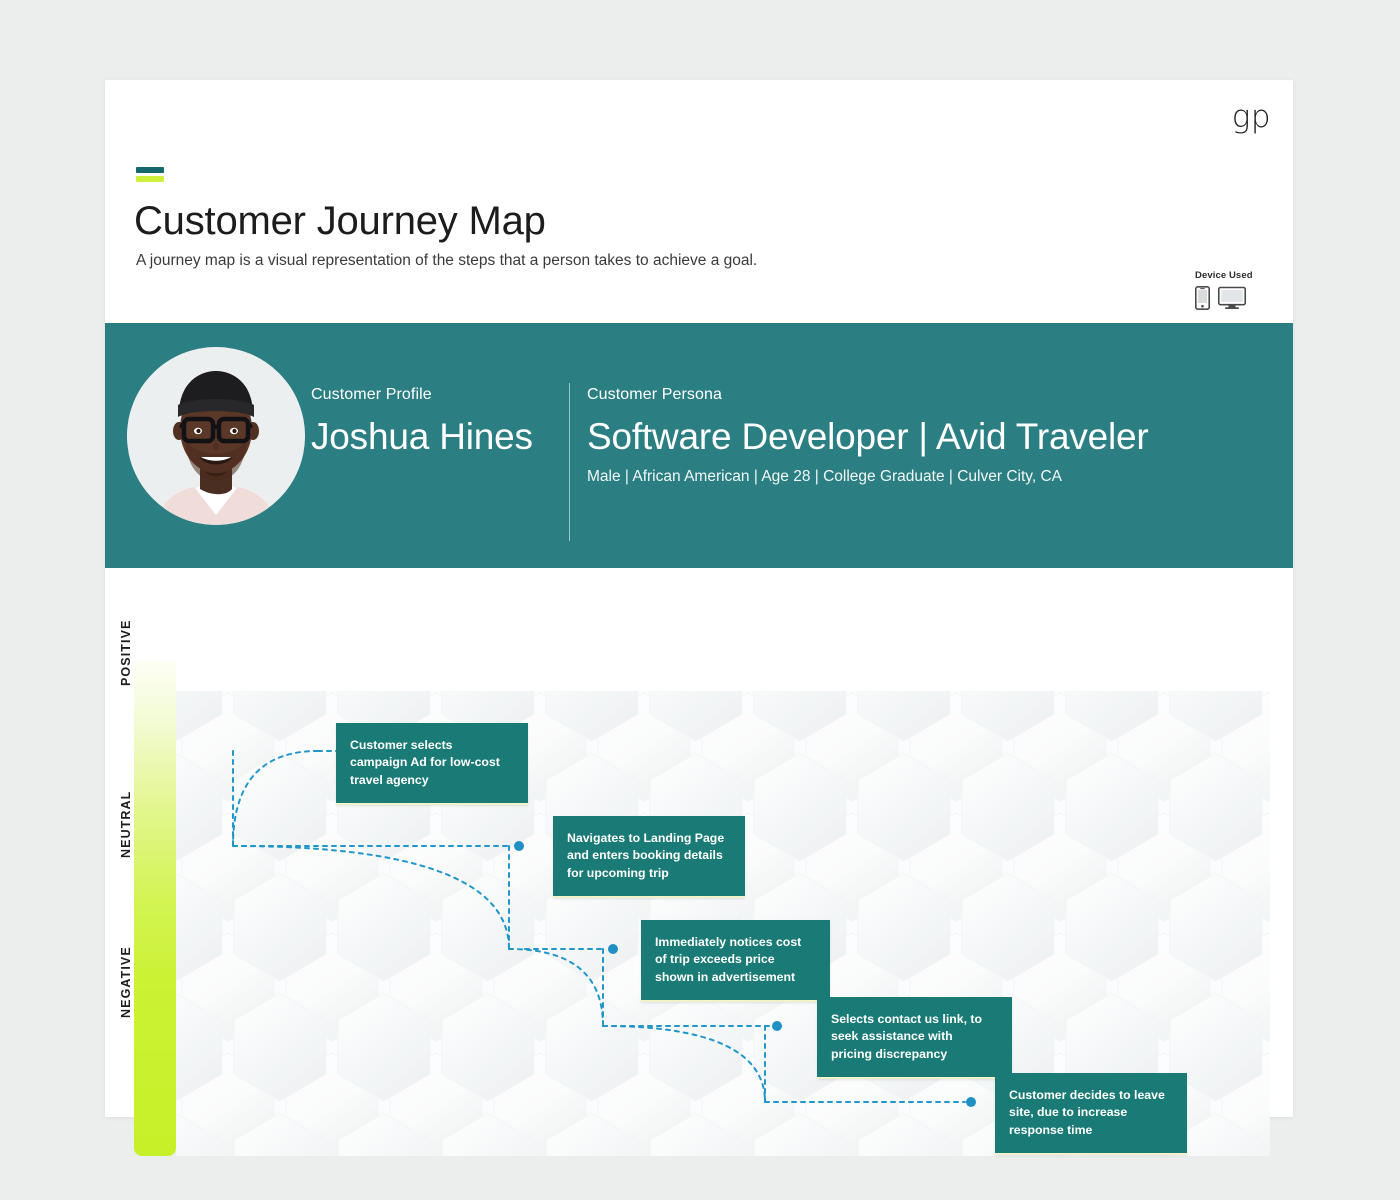 The image size is (1400, 1200). What do you see at coordinates (1232, 300) in the screenshot?
I see `desktop-monitor-icon` at bounding box center [1232, 300].